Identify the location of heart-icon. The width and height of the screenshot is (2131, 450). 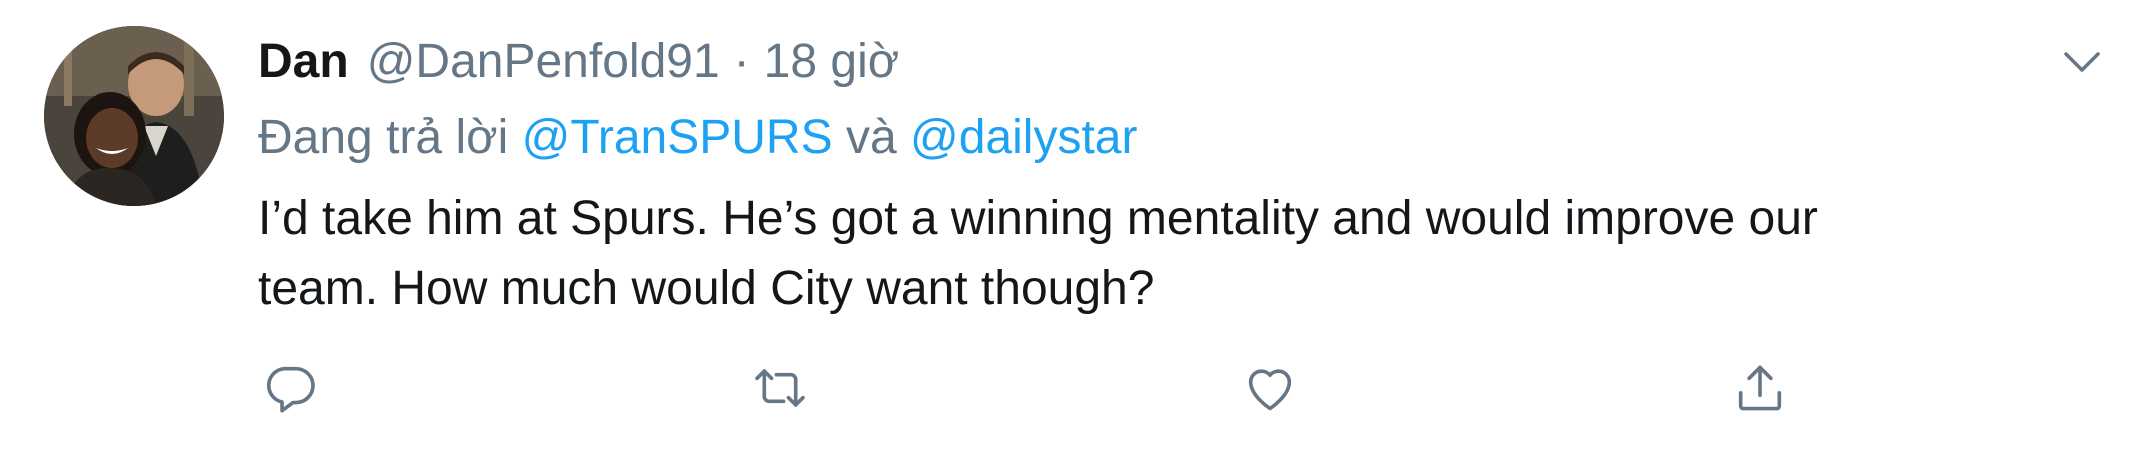
(1270, 390).